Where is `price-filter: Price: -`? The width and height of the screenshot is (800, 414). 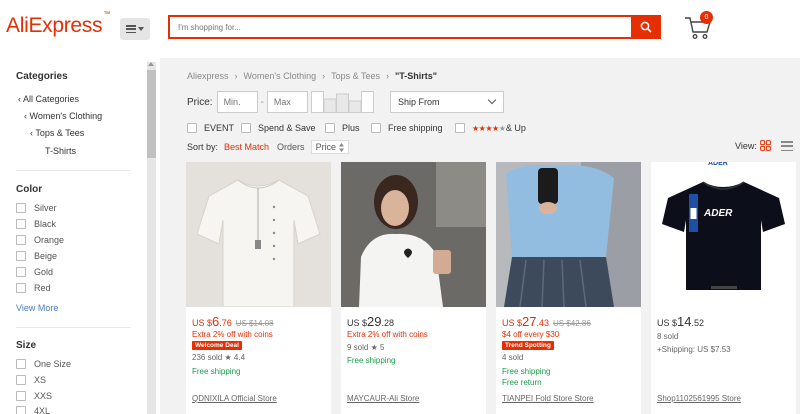 price-filter: Price: - is located at coordinates (247, 102).